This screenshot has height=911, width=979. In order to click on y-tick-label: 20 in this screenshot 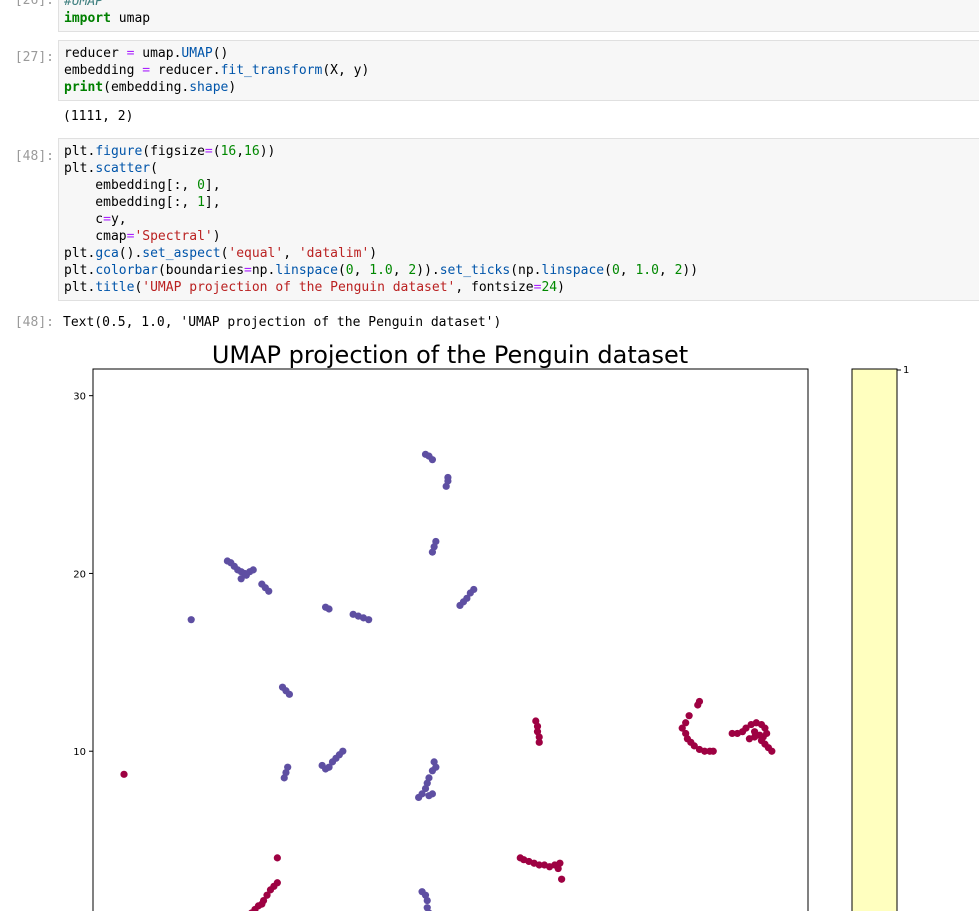, I will do `click(79, 574)`.